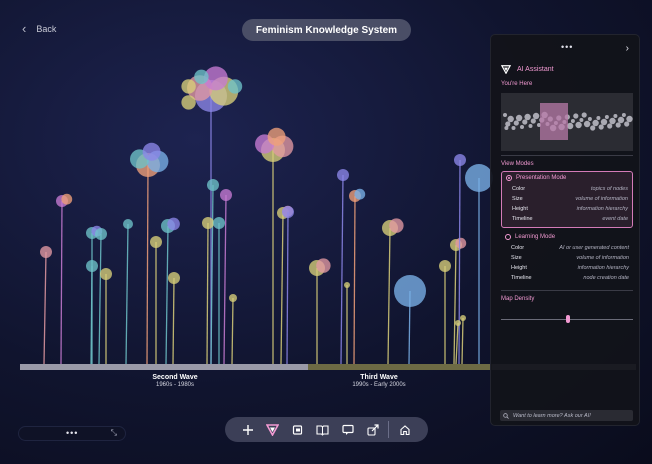  What do you see at coordinates (567, 248) in the screenshot?
I see `mode-row: Color AI or user generated content` at bounding box center [567, 248].